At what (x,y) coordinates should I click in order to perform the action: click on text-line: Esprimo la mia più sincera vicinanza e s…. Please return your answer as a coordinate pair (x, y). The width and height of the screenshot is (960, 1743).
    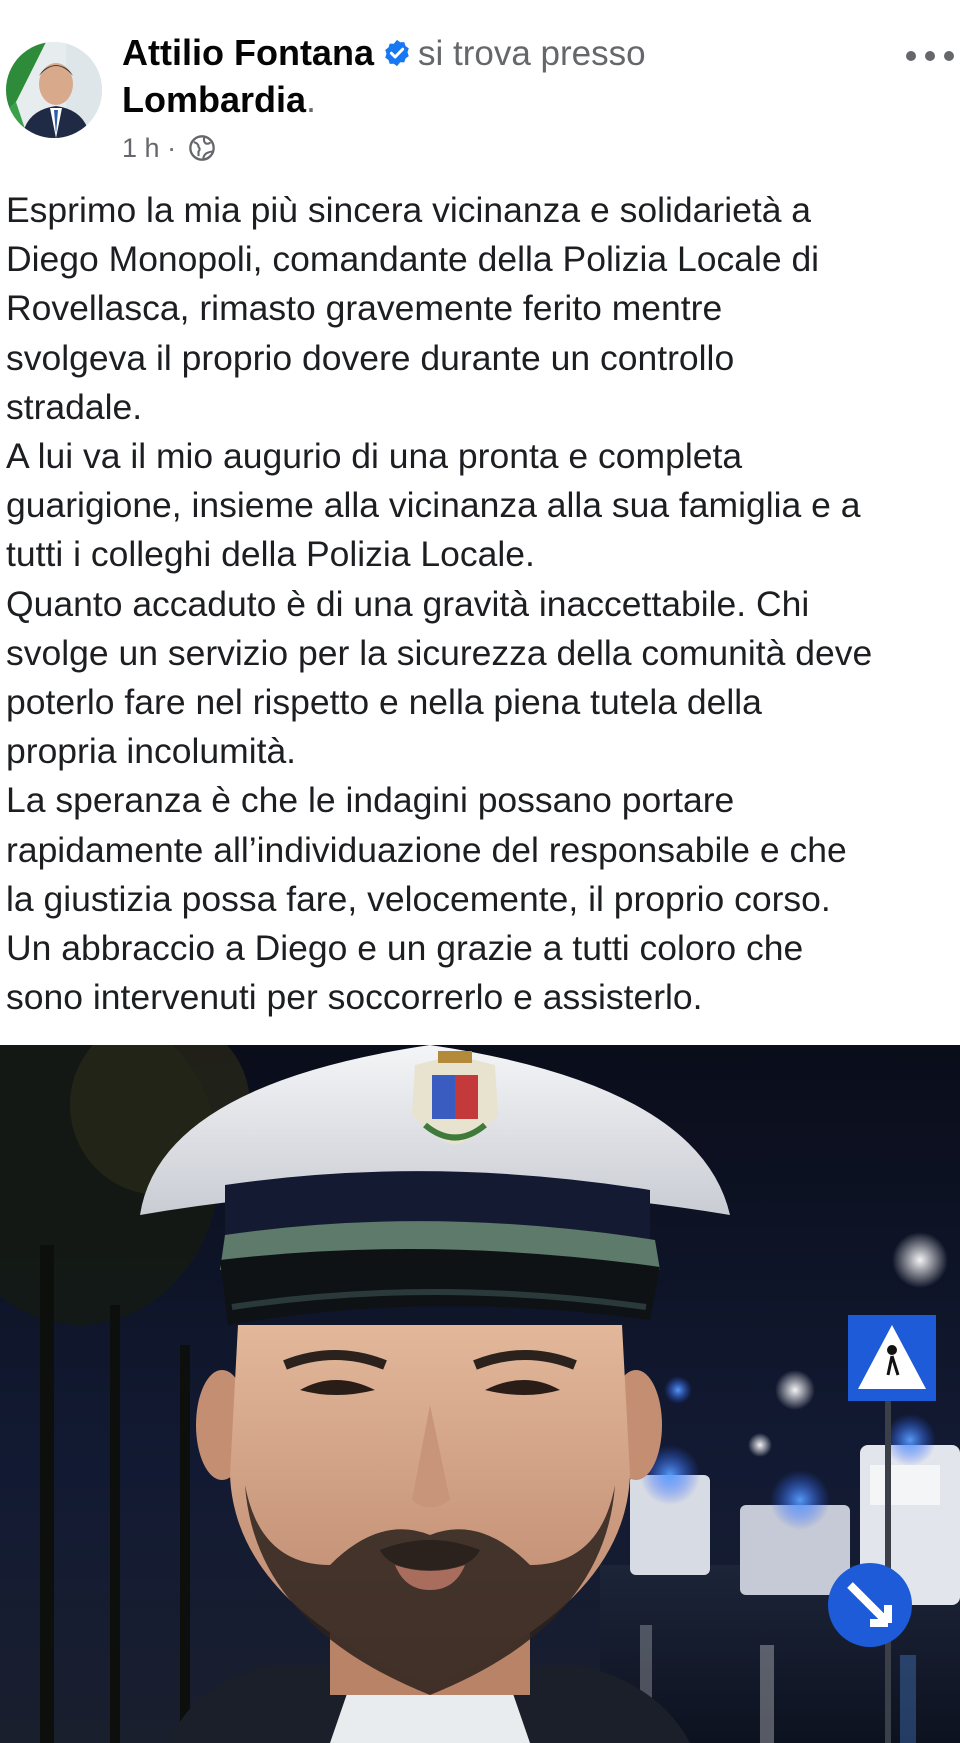
    Looking at the image, I should click on (409, 210).